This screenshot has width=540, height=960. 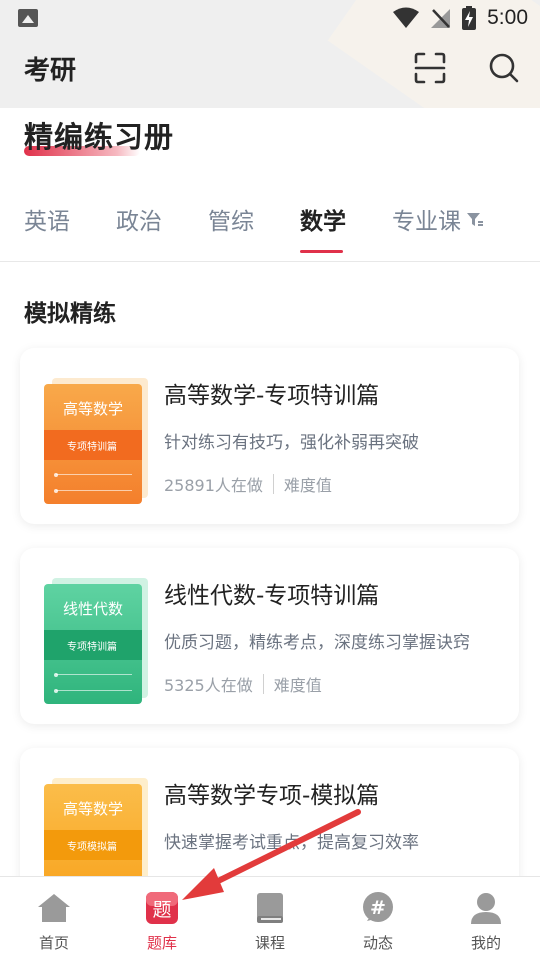 I want to click on page-heading-block: 精编练习册, so click(x=99, y=136).